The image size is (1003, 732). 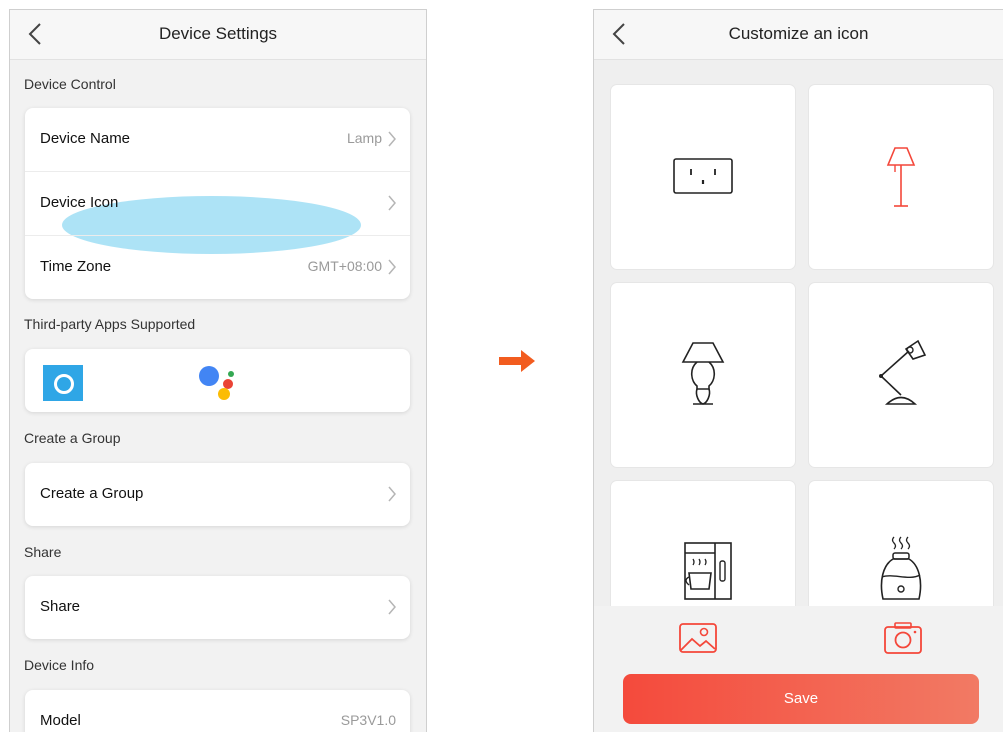 I want to click on desk-lamp-icon, so click(x=903, y=372).